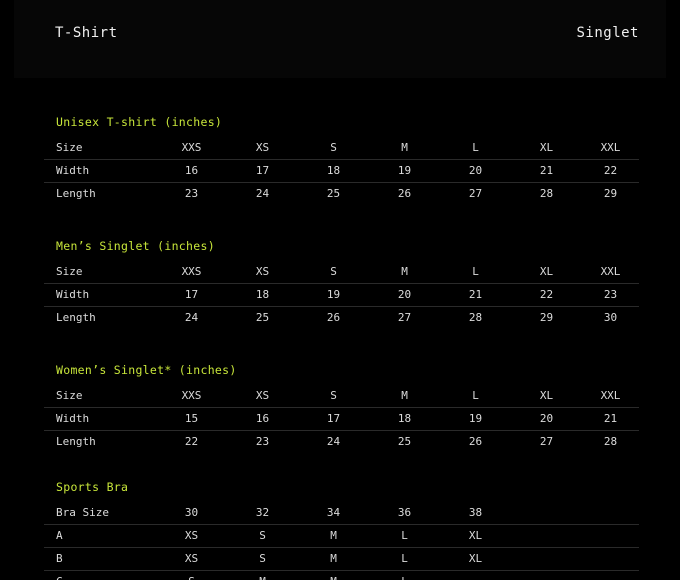  I want to click on table-row: CSMML, so click(341, 575).